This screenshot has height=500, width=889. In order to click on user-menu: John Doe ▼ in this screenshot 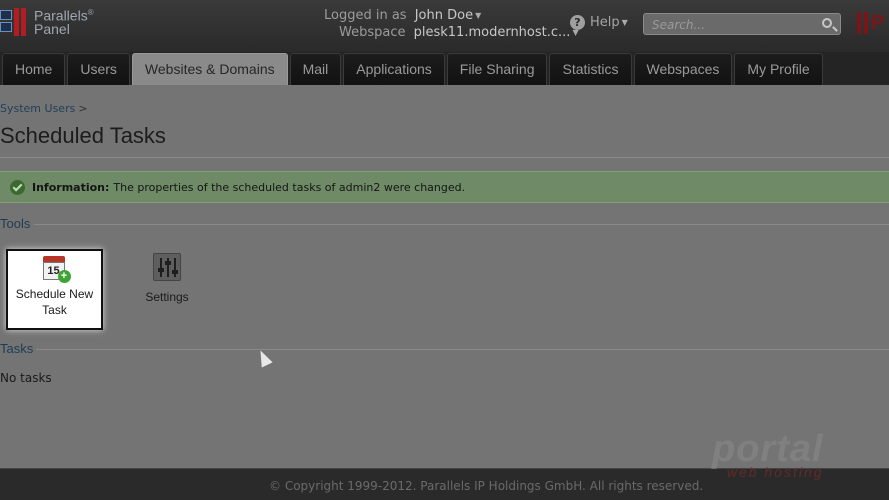, I will do `click(448, 15)`.